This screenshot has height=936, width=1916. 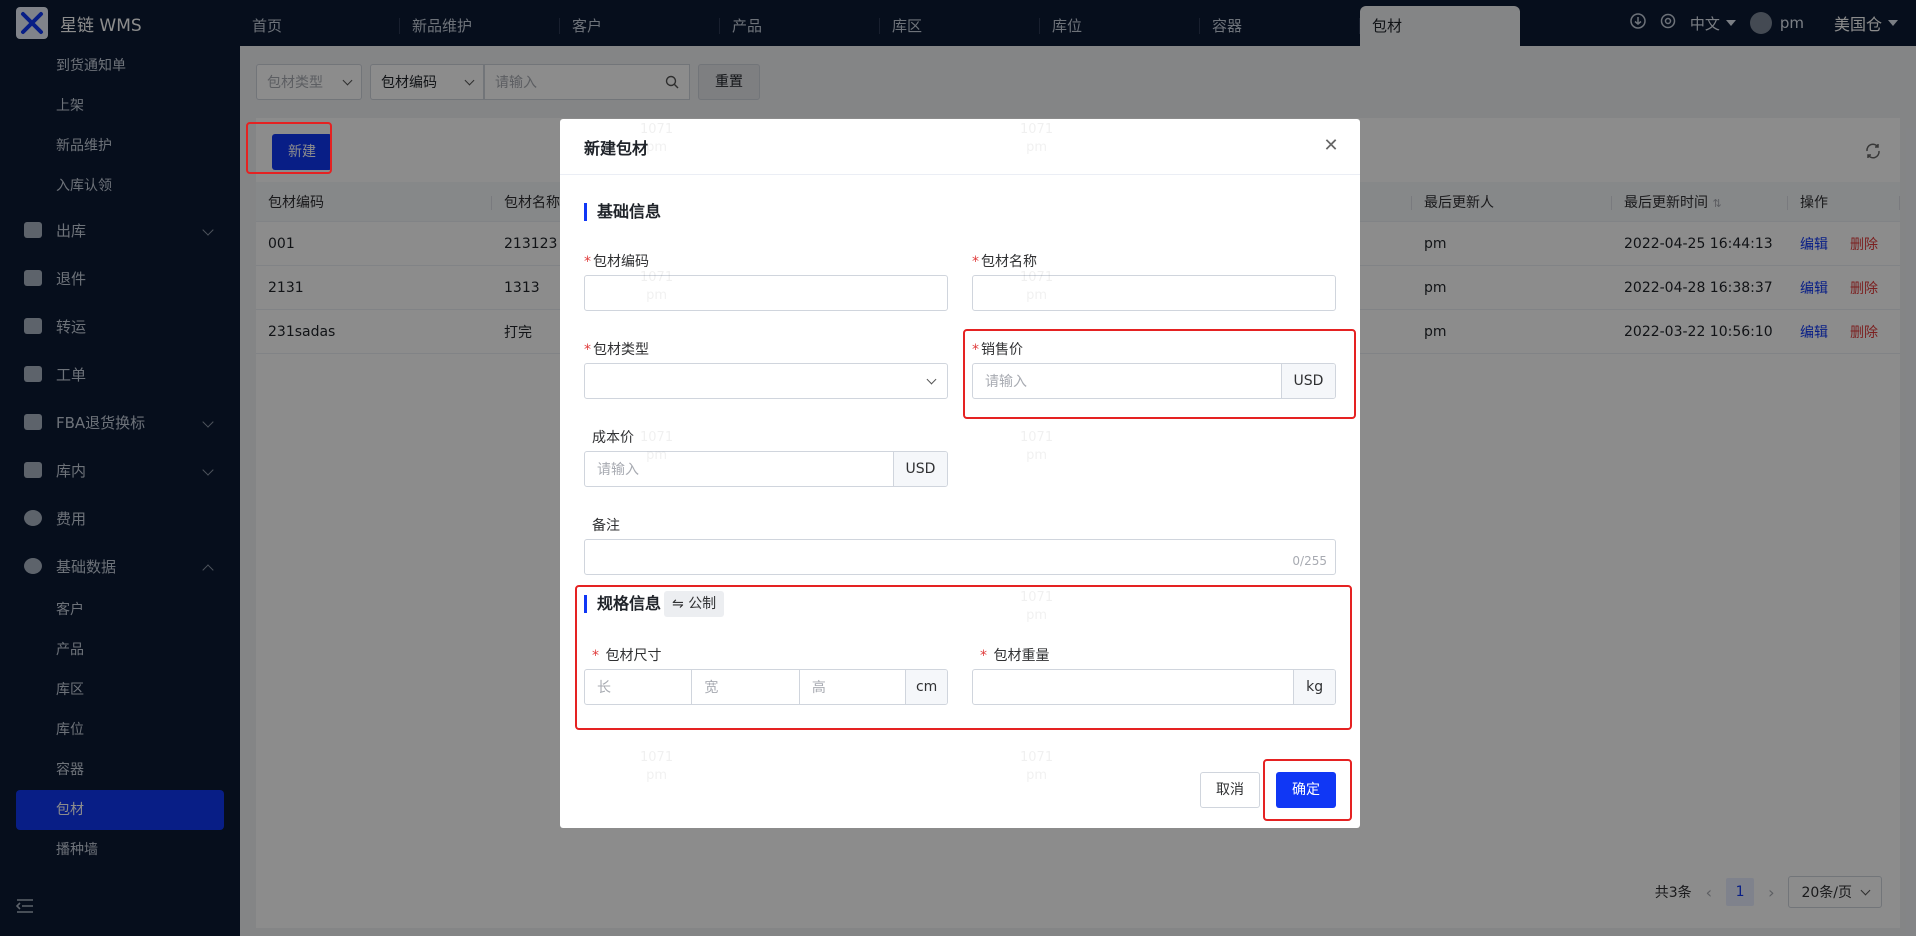 What do you see at coordinates (920, 469) in the screenshot?
I see `cost-currency-addon: USD` at bounding box center [920, 469].